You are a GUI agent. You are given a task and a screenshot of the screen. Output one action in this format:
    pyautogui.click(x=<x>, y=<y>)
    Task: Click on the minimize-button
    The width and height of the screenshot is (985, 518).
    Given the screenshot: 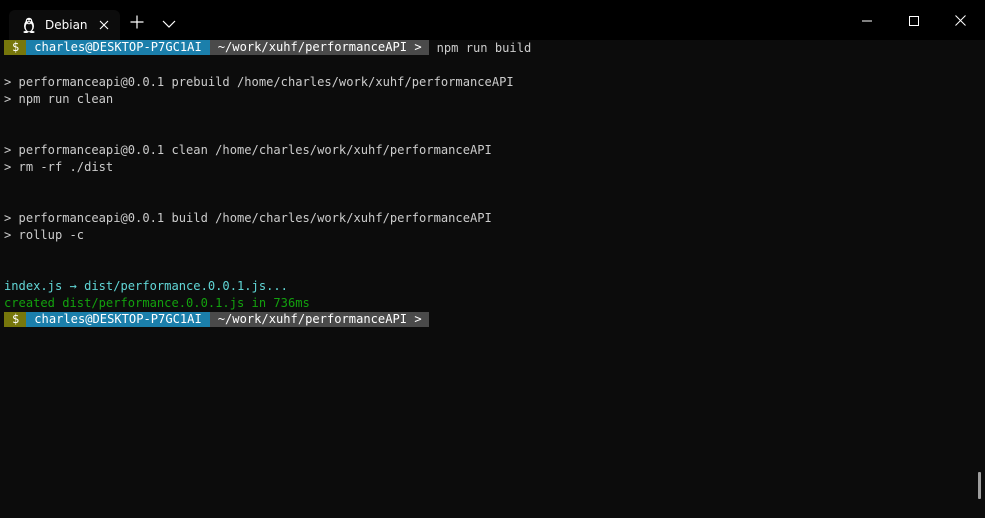 What is the action you would take?
    pyautogui.click(x=867, y=20)
    